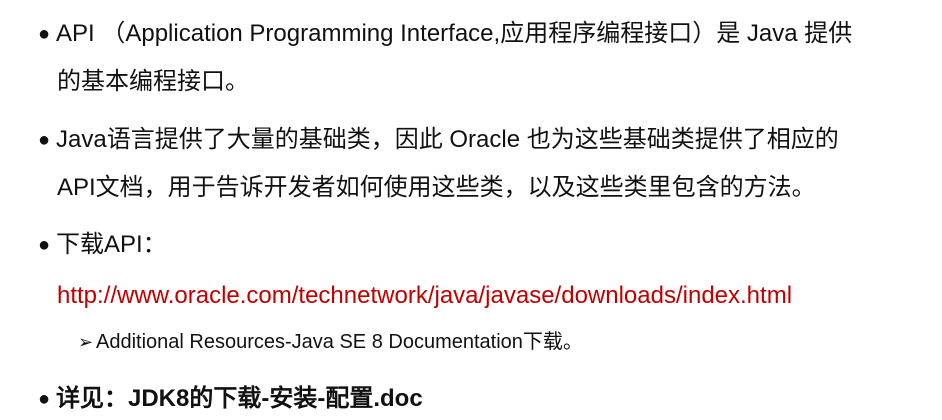  I want to click on bullet-text: 详见：JDK8的下载-安装-配置.doc, so click(239, 398).